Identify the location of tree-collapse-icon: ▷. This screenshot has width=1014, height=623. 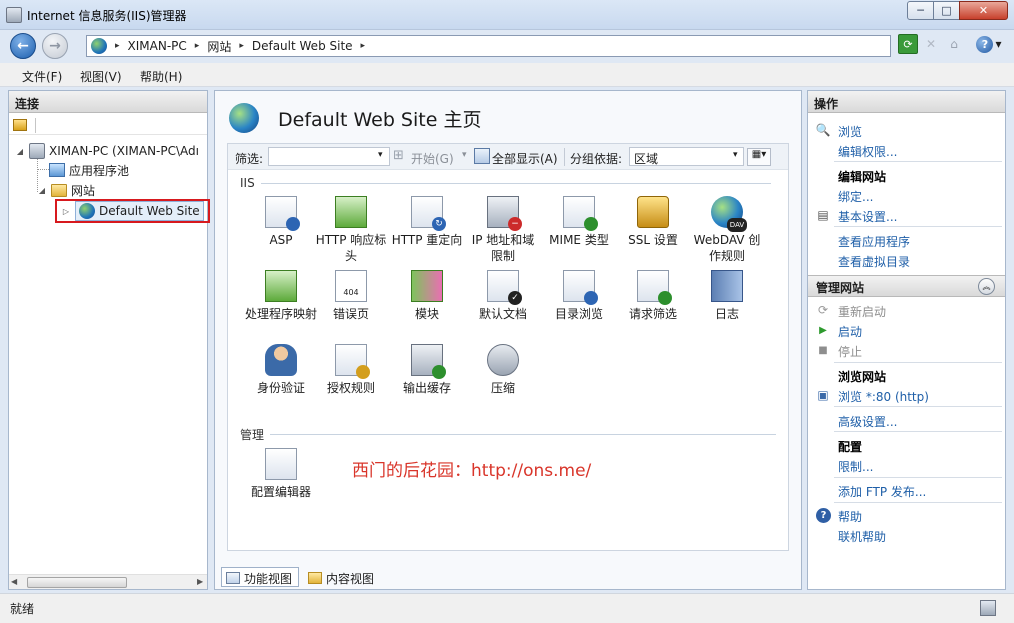
(66, 211).